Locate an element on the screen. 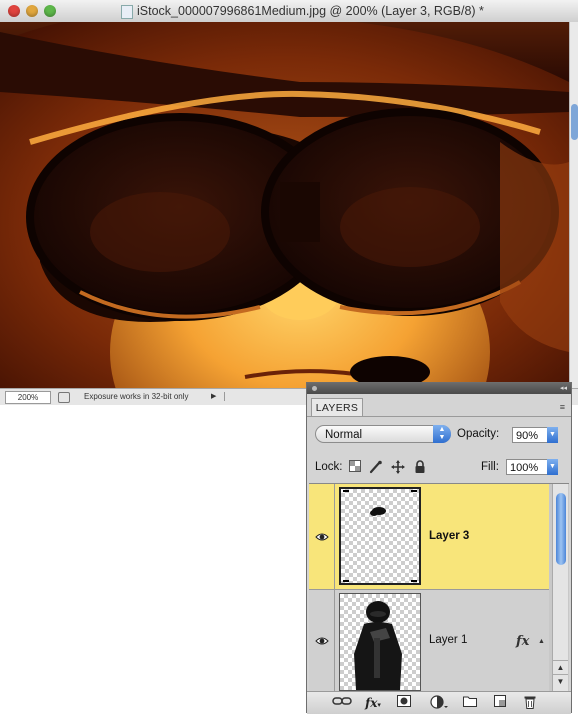  fill-value: 100% is located at coordinates (524, 468).